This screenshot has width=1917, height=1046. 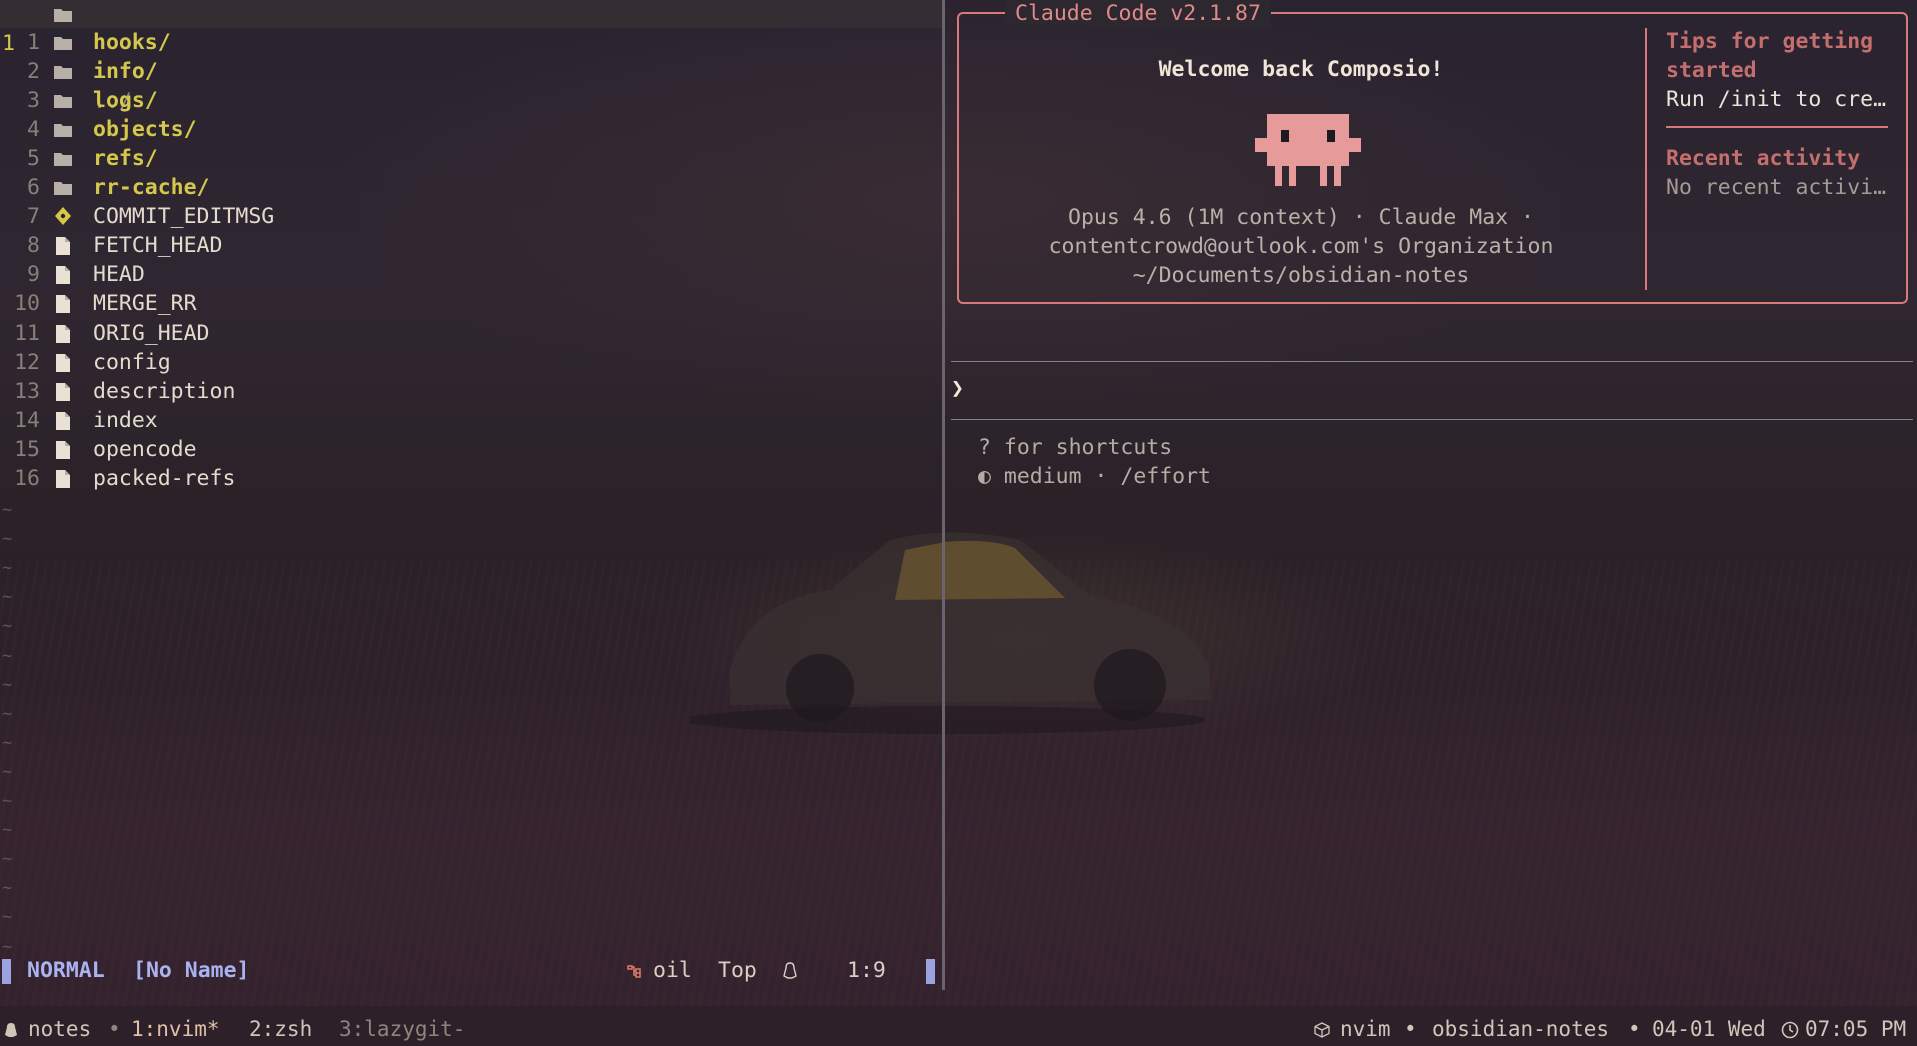 What do you see at coordinates (33, 217) in the screenshot?
I see `line-number: 7` at bounding box center [33, 217].